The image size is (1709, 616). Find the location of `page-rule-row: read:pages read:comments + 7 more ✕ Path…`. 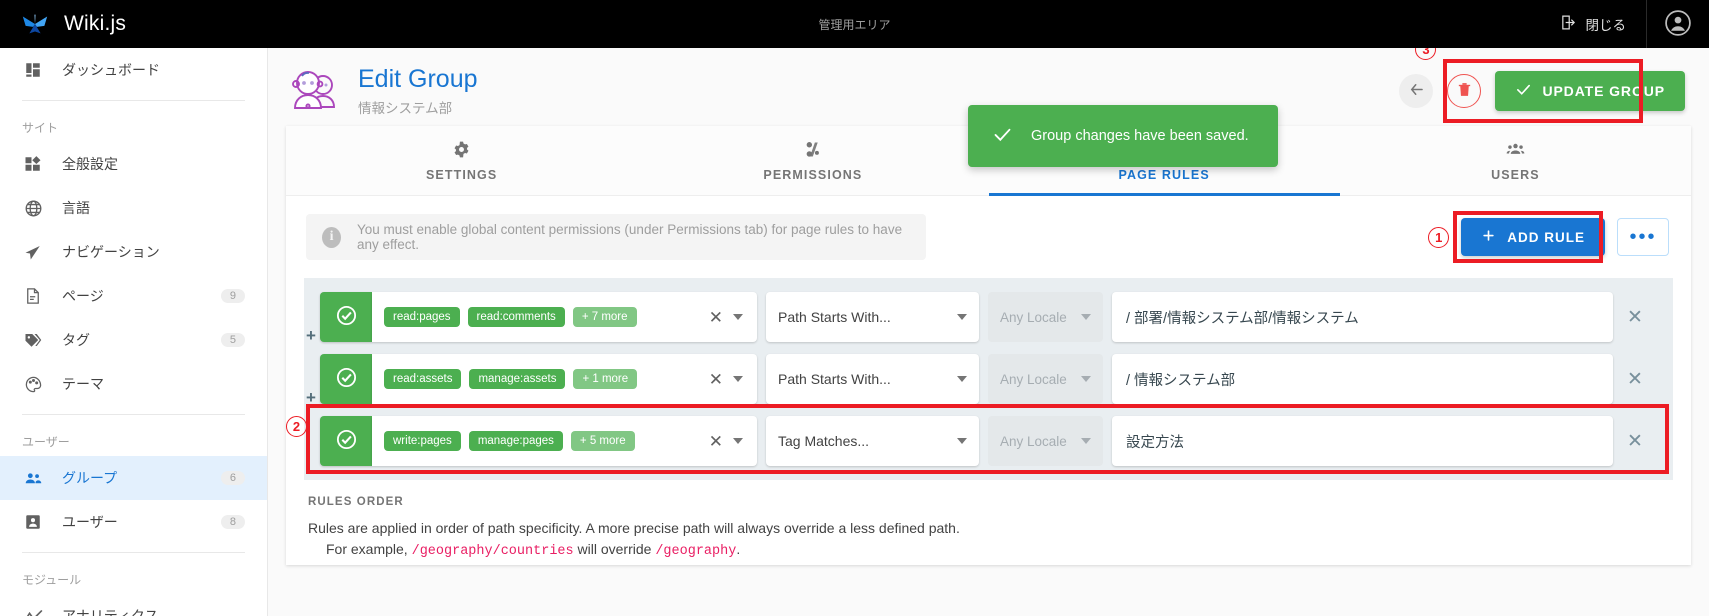

page-rule-row: read:pages read:comments + 7 more ✕ Path… is located at coordinates (981, 318).